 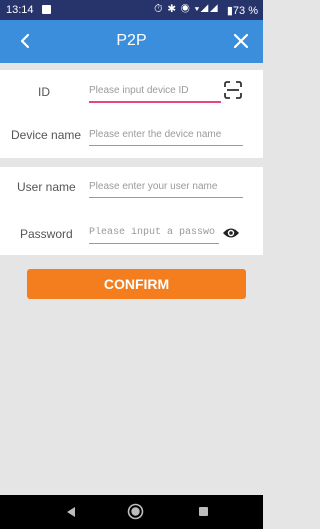 What do you see at coordinates (241, 41) in the screenshot?
I see `close-icon` at bounding box center [241, 41].